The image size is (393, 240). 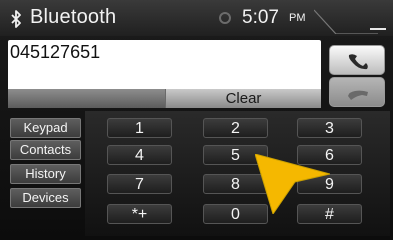 What do you see at coordinates (235, 128) in the screenshot?
I see `key-2: 2` at bounding box center [235, 128].